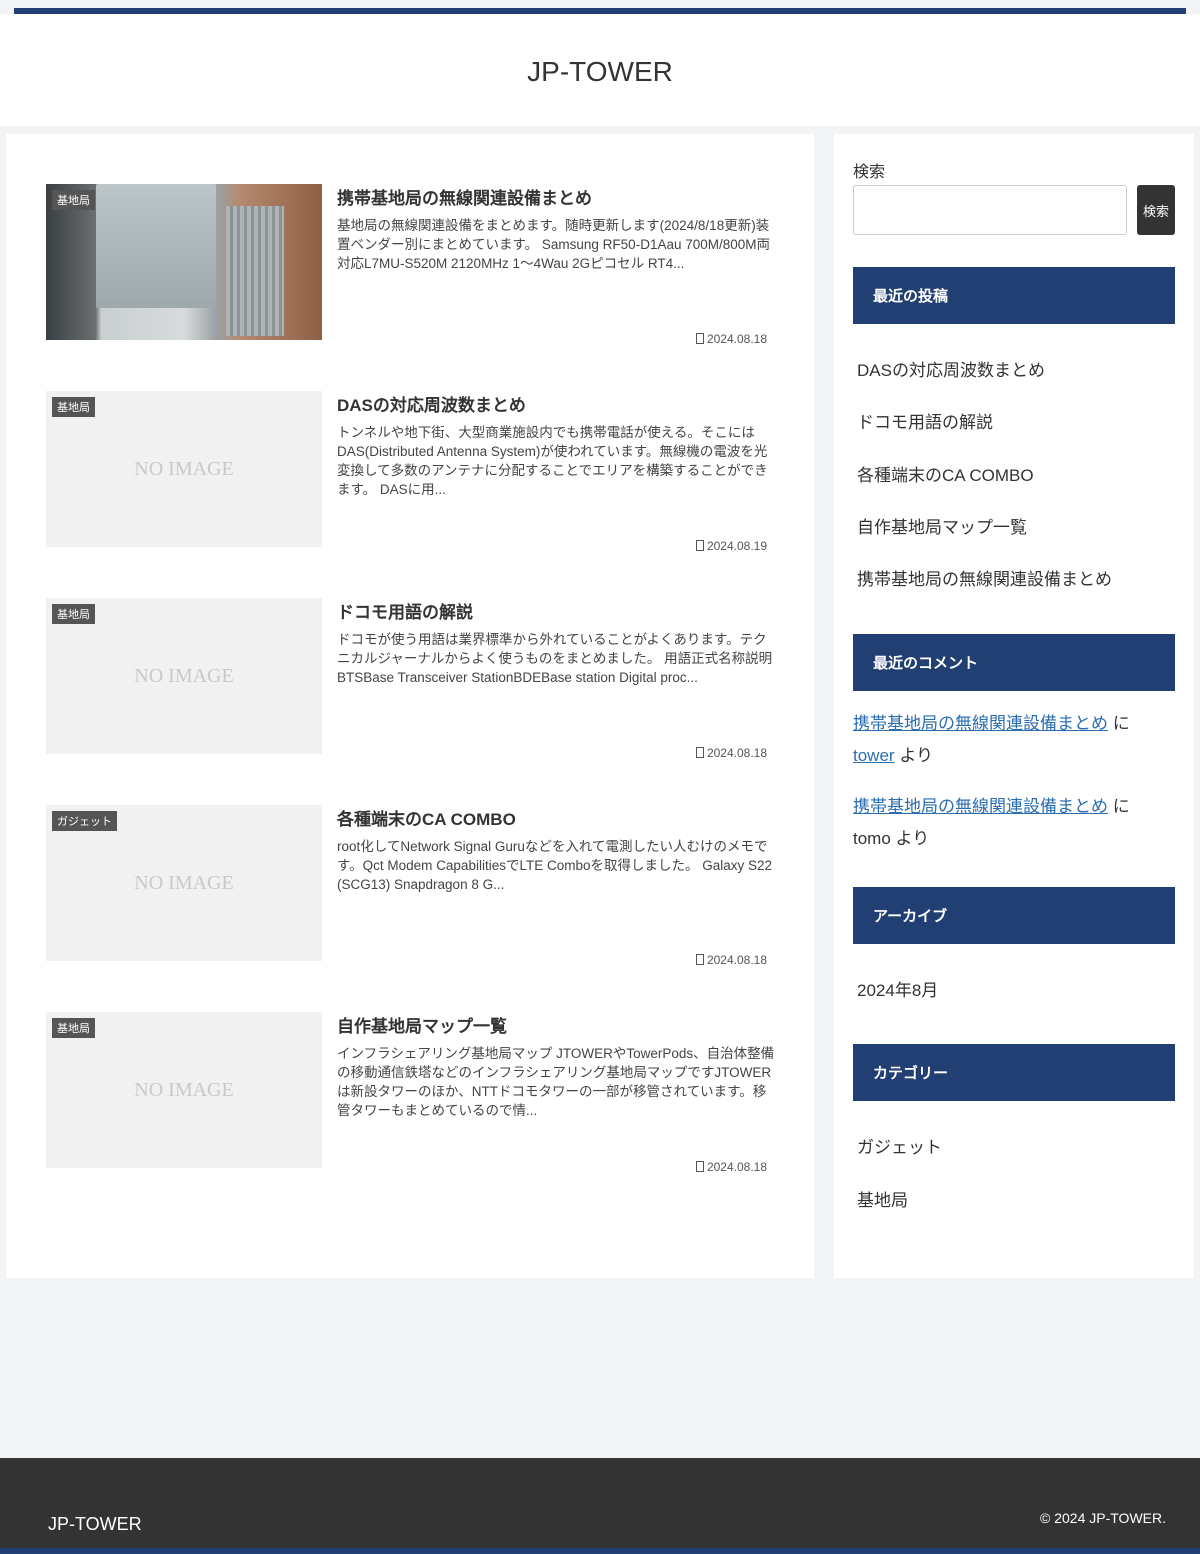  What do you see at coordinates (1014, 662) in the screenshot?
I see `recent-comments-heading: 最近のコメント` at bounding box center [1014, 662].